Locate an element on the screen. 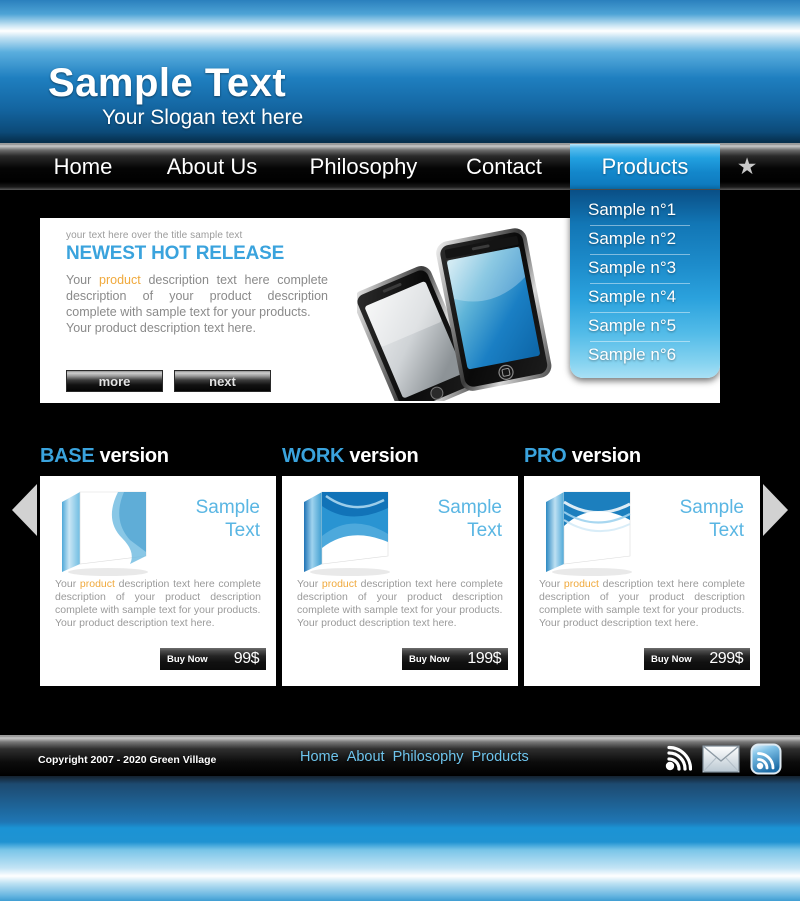 The image size is (800, 901). dropdown-item-3: Sample n°3 is located at coordinates (645, 268).